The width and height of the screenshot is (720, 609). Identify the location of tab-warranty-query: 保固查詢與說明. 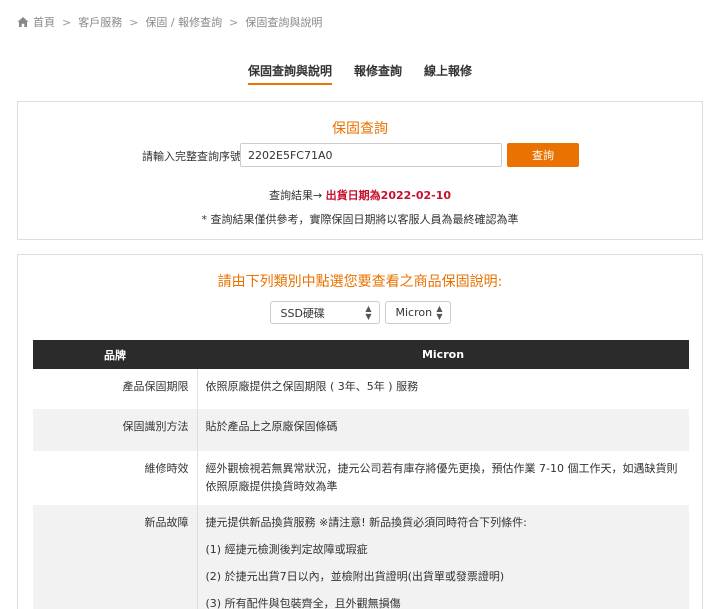
(289, 73).